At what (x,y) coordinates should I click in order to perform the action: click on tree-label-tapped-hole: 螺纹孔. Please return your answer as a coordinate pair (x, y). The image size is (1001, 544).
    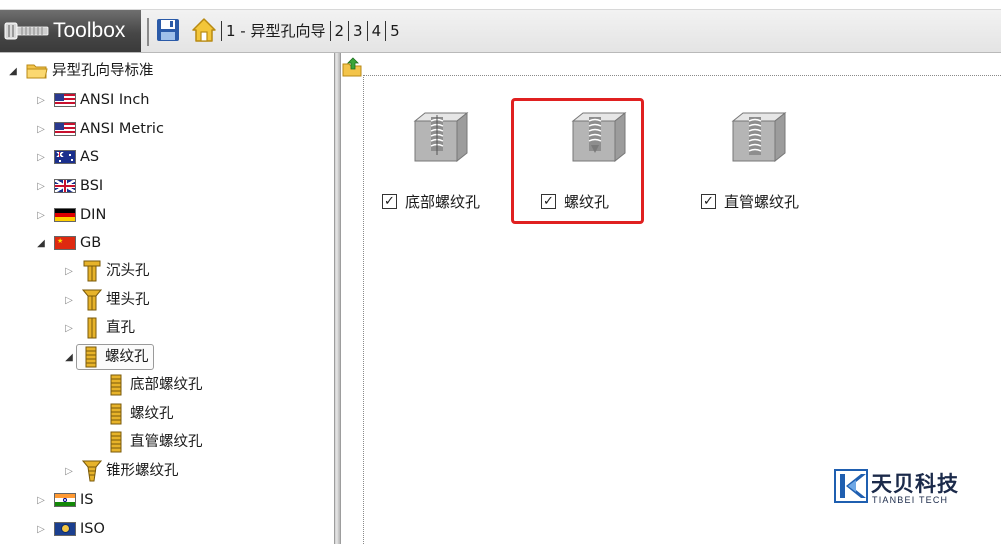
    Looking at the image, I should click on (152, 414).